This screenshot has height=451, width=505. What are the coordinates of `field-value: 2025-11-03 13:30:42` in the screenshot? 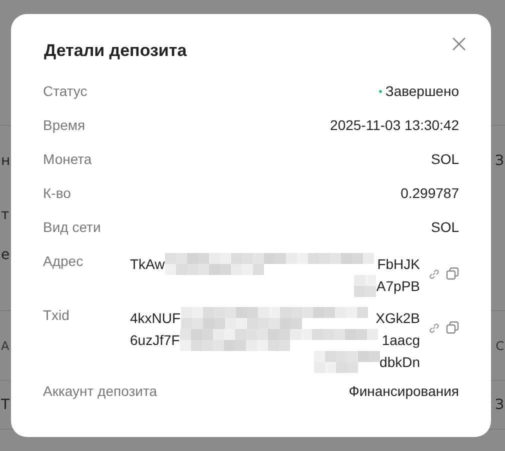 It's located at (394, 125).